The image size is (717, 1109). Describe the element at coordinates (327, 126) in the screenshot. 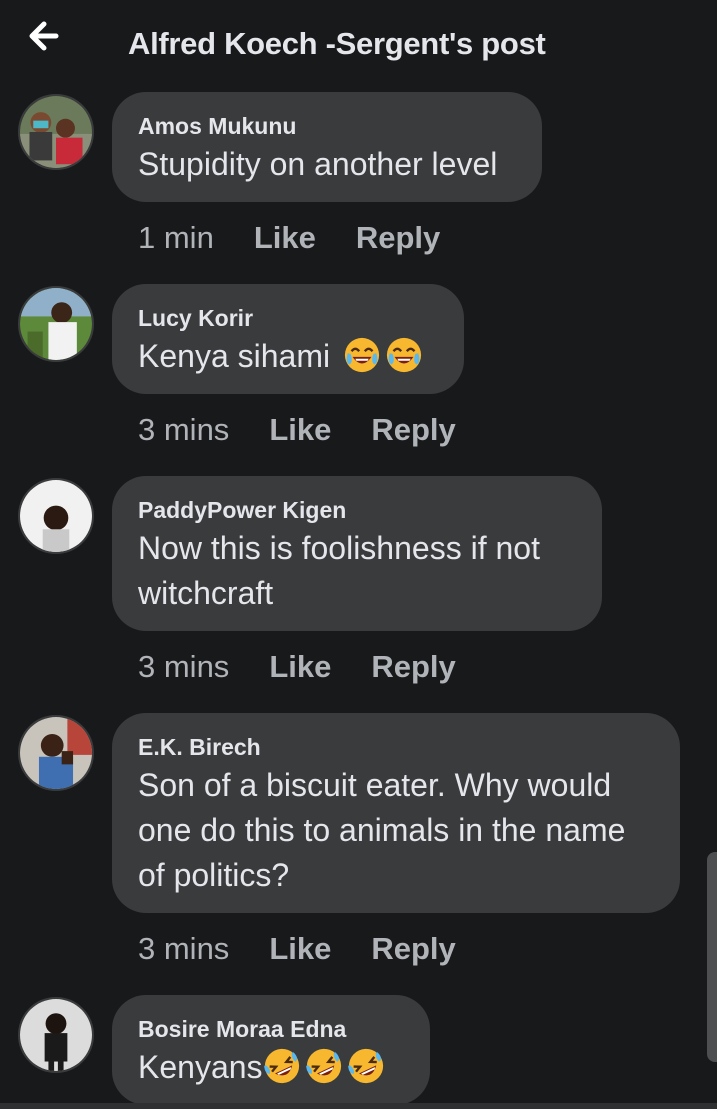

I see `comment-author: Amos Mukunu` at that location.